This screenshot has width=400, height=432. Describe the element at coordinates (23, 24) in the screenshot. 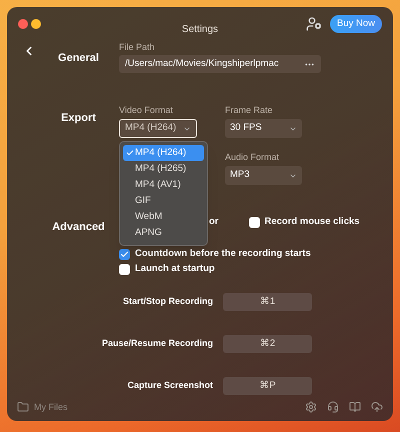

I see `close-window-button` at that location.